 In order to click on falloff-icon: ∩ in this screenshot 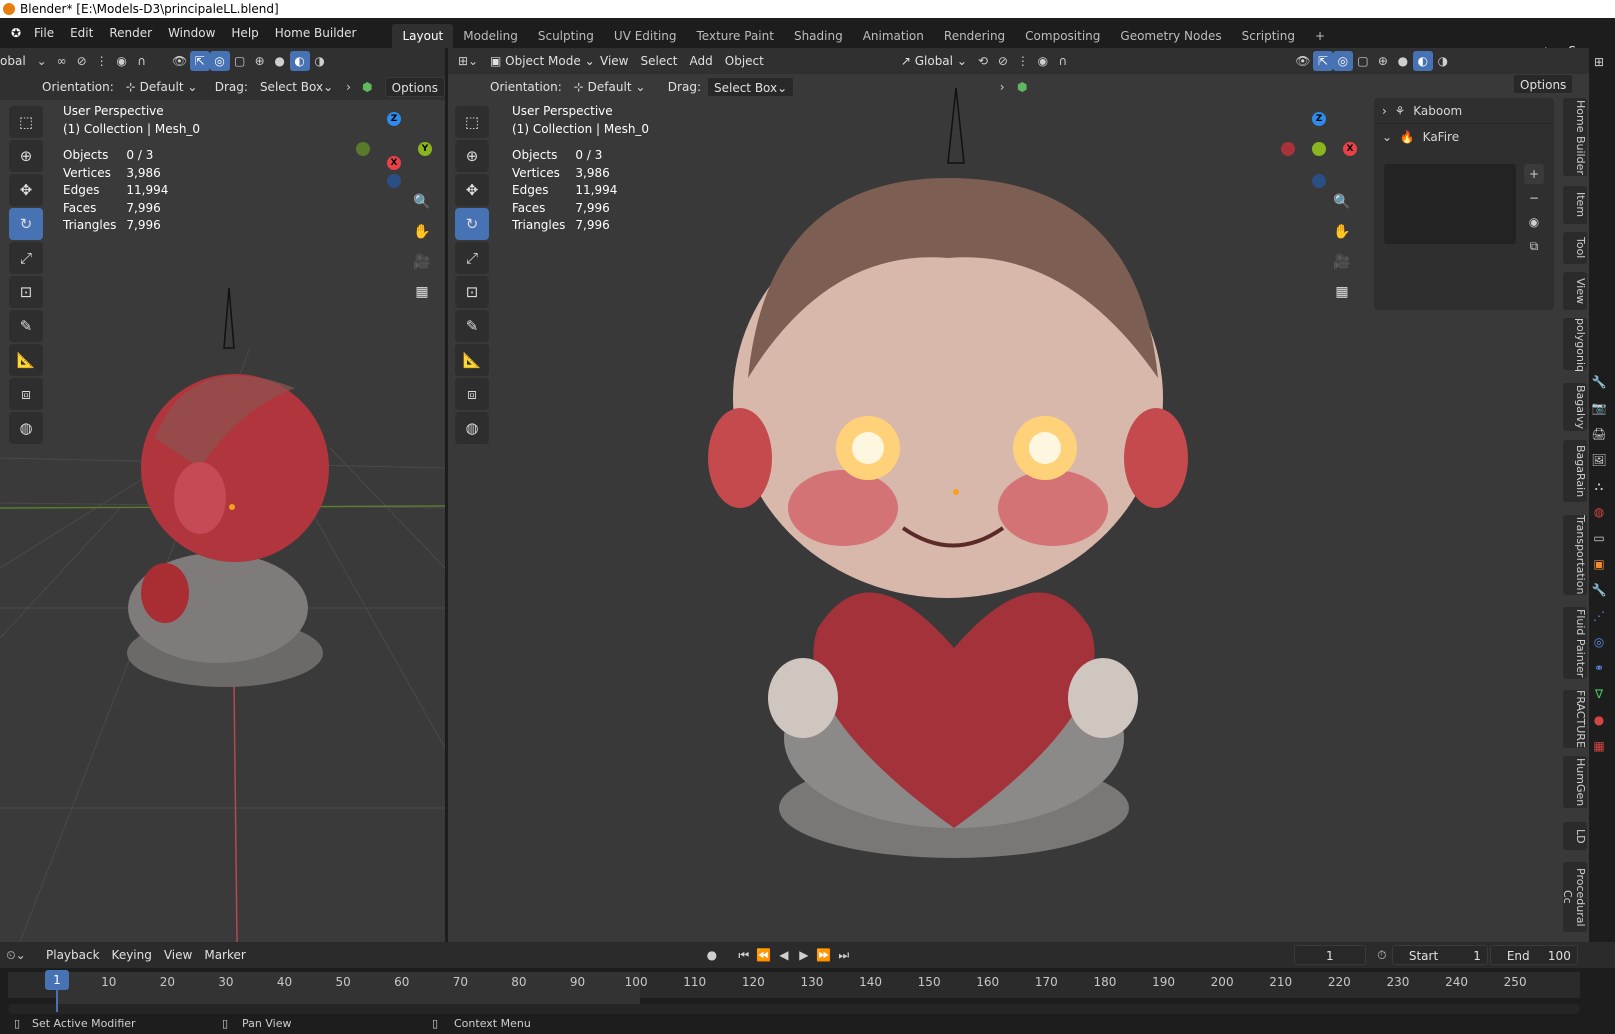, I will do `click(1063, 61)`.